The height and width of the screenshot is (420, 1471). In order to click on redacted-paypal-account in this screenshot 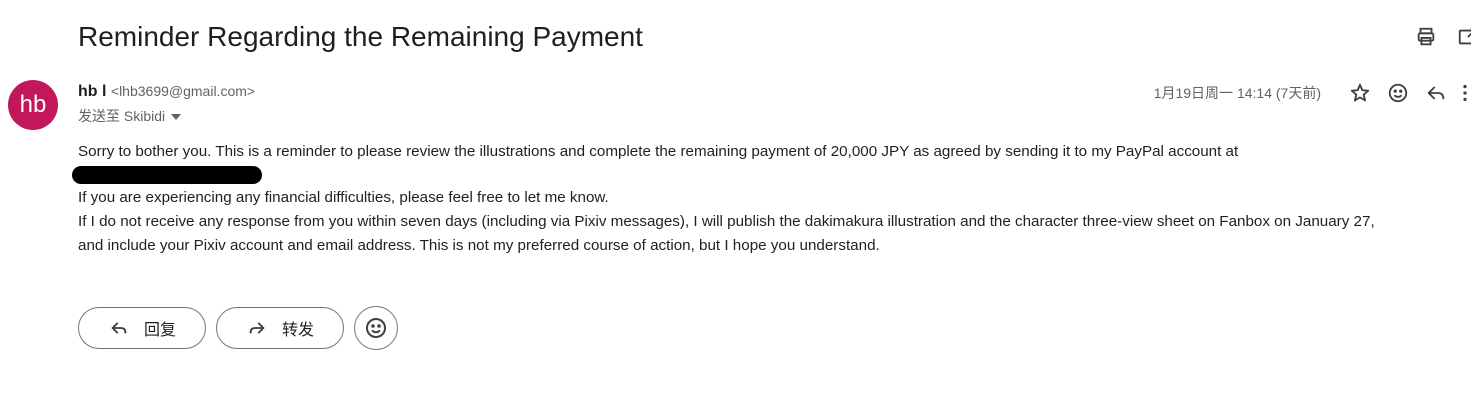, I will do `click(167, 175)`.